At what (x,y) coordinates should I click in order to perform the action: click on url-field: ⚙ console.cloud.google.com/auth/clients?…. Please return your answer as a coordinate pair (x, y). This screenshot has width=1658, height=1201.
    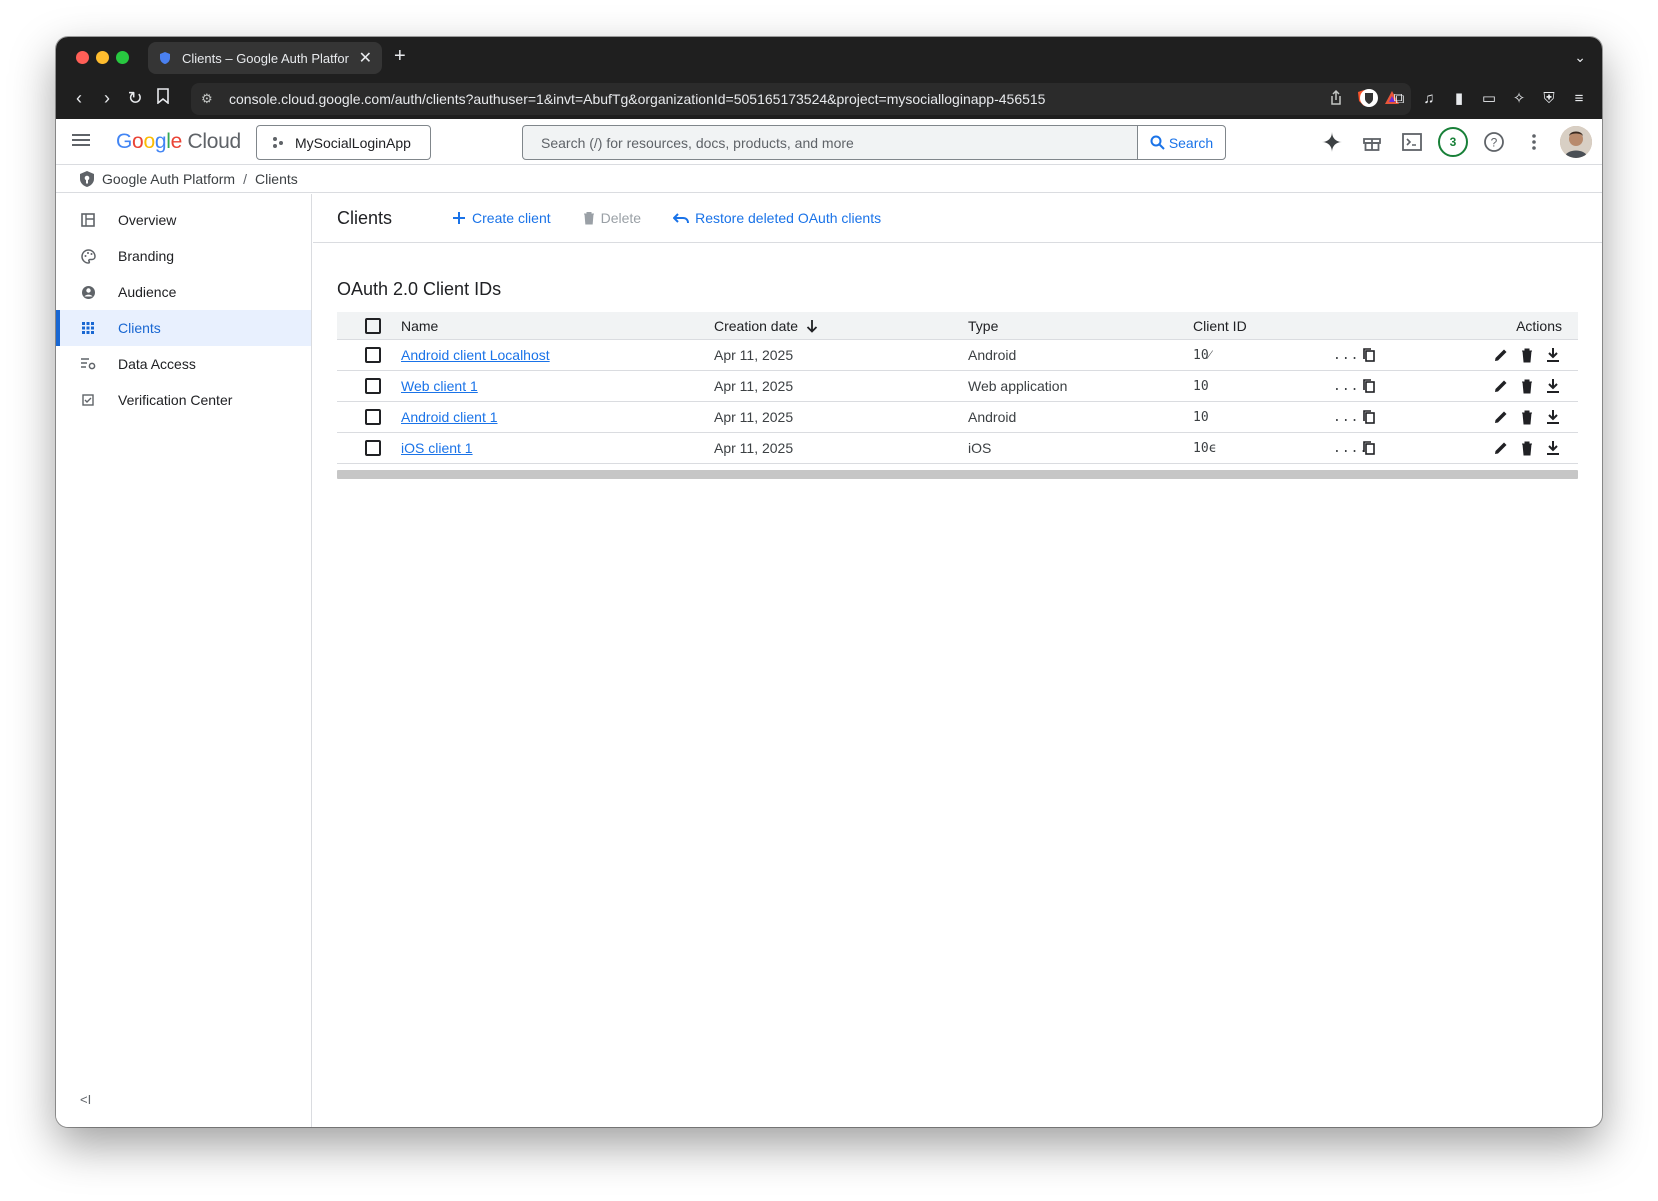
    Looking at the image, I should click on (801, 99).